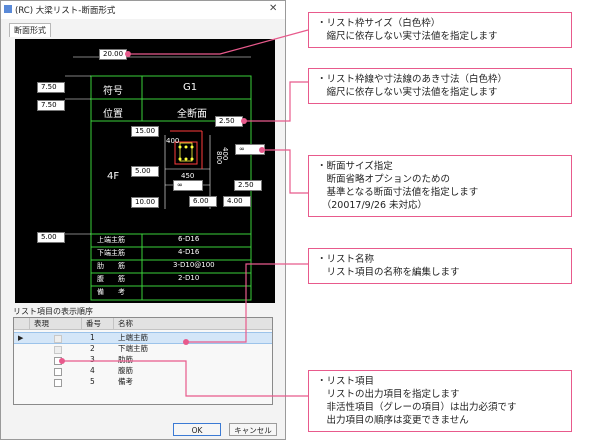 This screenshot has width=597, height=441. What do you see at coordinates (53, 311) in the screenshot?
I see `list-order-label: リスト項目の表示順序` at bounding box center [53, 311].